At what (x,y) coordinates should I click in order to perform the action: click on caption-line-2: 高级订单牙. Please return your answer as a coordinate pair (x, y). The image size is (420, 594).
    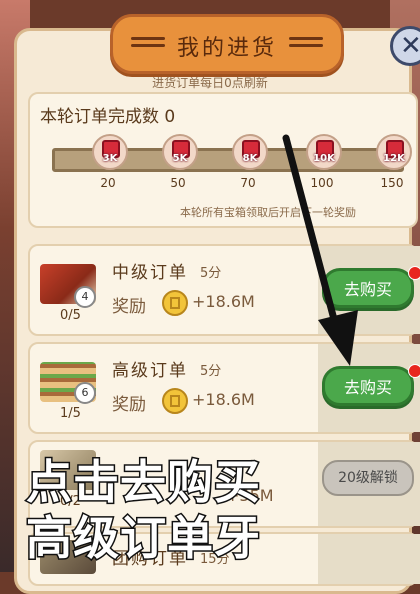
    Looking at the image, I should click on (143, 538).